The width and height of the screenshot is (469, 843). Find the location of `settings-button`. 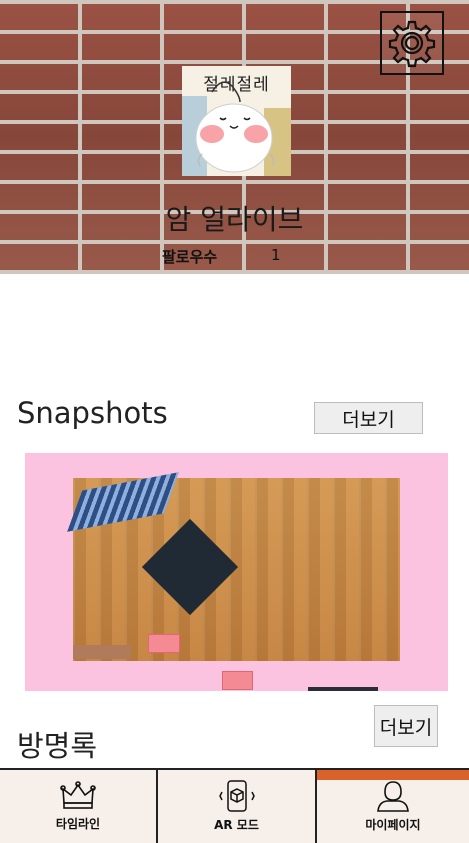

settings-button is located at coordinates (412, 43).